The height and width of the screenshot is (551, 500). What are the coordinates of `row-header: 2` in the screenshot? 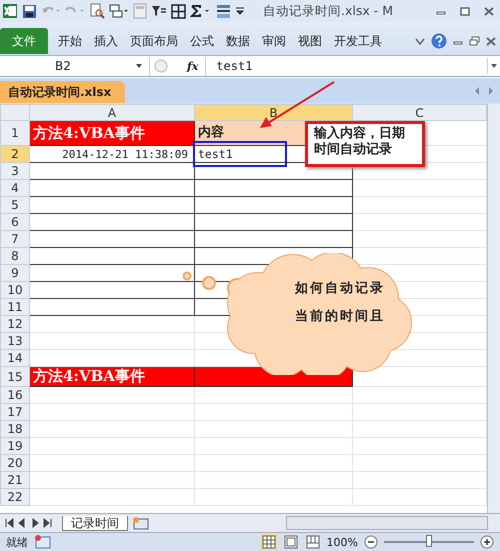 It's located at (15, 154).